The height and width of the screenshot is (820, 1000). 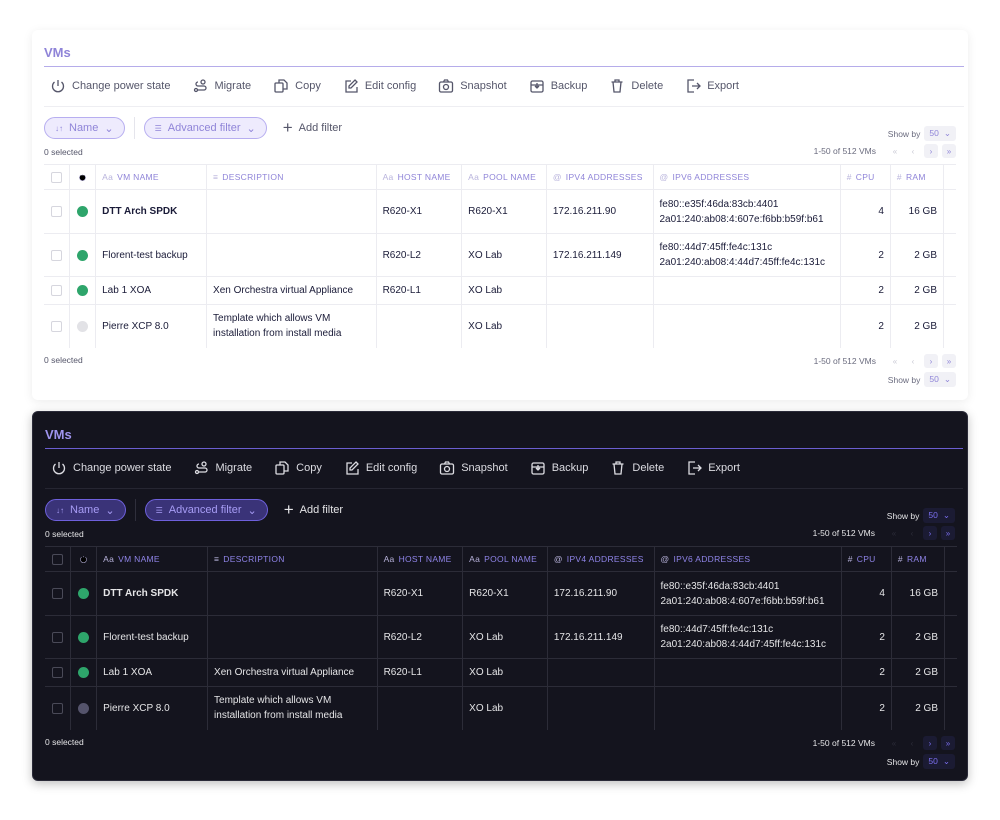 I want to click on column-label: IPV4 ADDRESSES, so click(x=605, y=559).